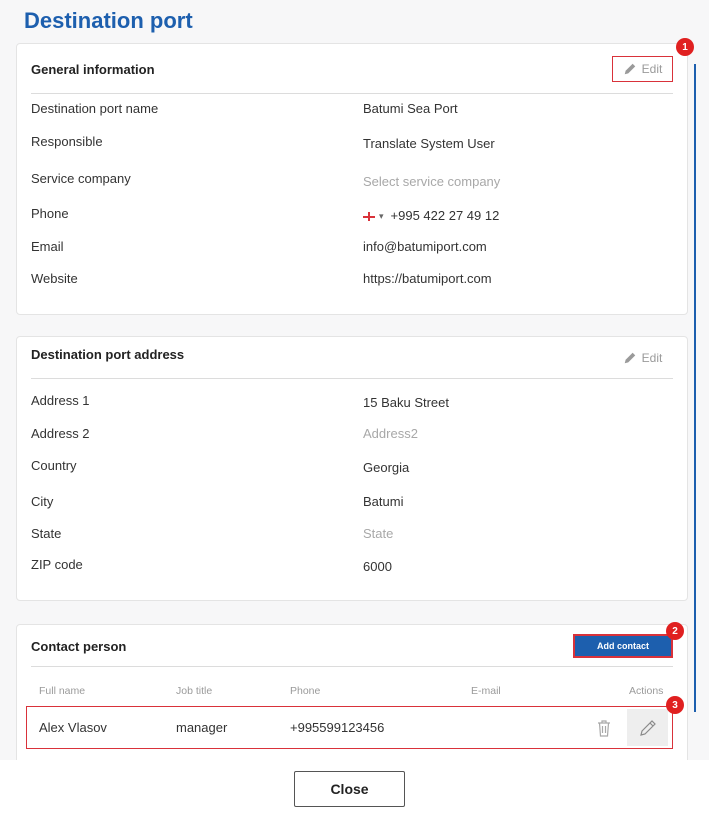  What do you see at coordinates (194, 691) in the screenshot?
I see `column-job-title: Job title` at bounding box center [194, 691].